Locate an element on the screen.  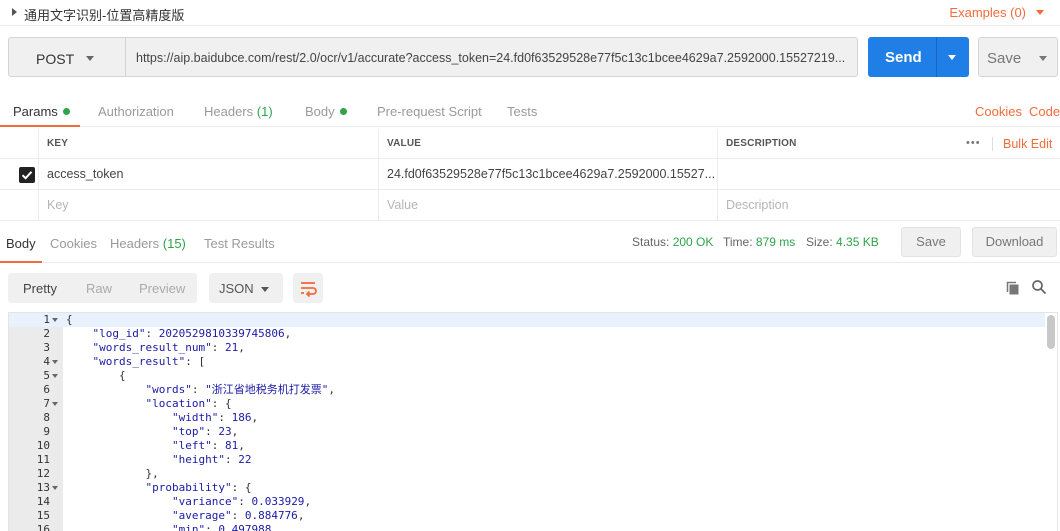
expand-caret-icon is located at coordinates (14, 12).